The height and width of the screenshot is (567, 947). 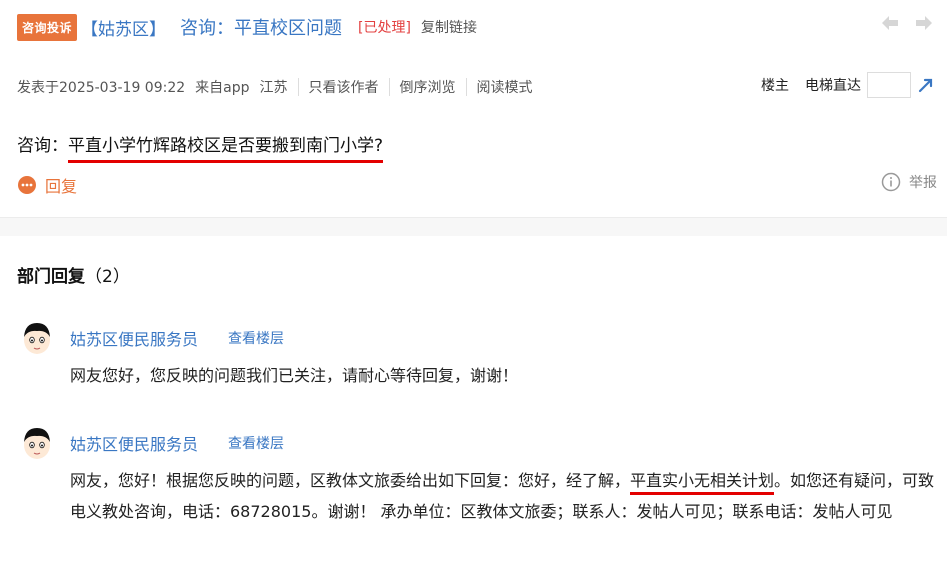 What do you see at coordinates (890, 23) in the screenshot?
I see `previous-arrow-icon` at bounding box center [890, 23].